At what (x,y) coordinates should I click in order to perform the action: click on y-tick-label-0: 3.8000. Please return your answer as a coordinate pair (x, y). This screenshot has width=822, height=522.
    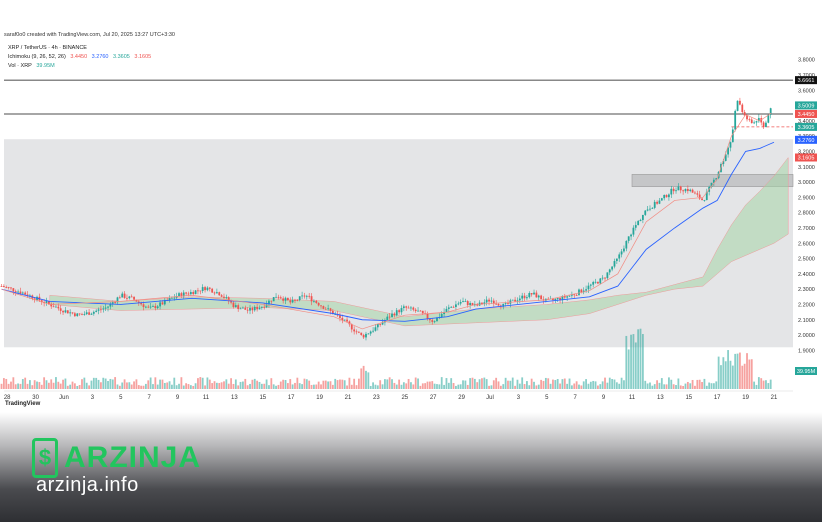
    Looking at the image, I should click on (806, 61).